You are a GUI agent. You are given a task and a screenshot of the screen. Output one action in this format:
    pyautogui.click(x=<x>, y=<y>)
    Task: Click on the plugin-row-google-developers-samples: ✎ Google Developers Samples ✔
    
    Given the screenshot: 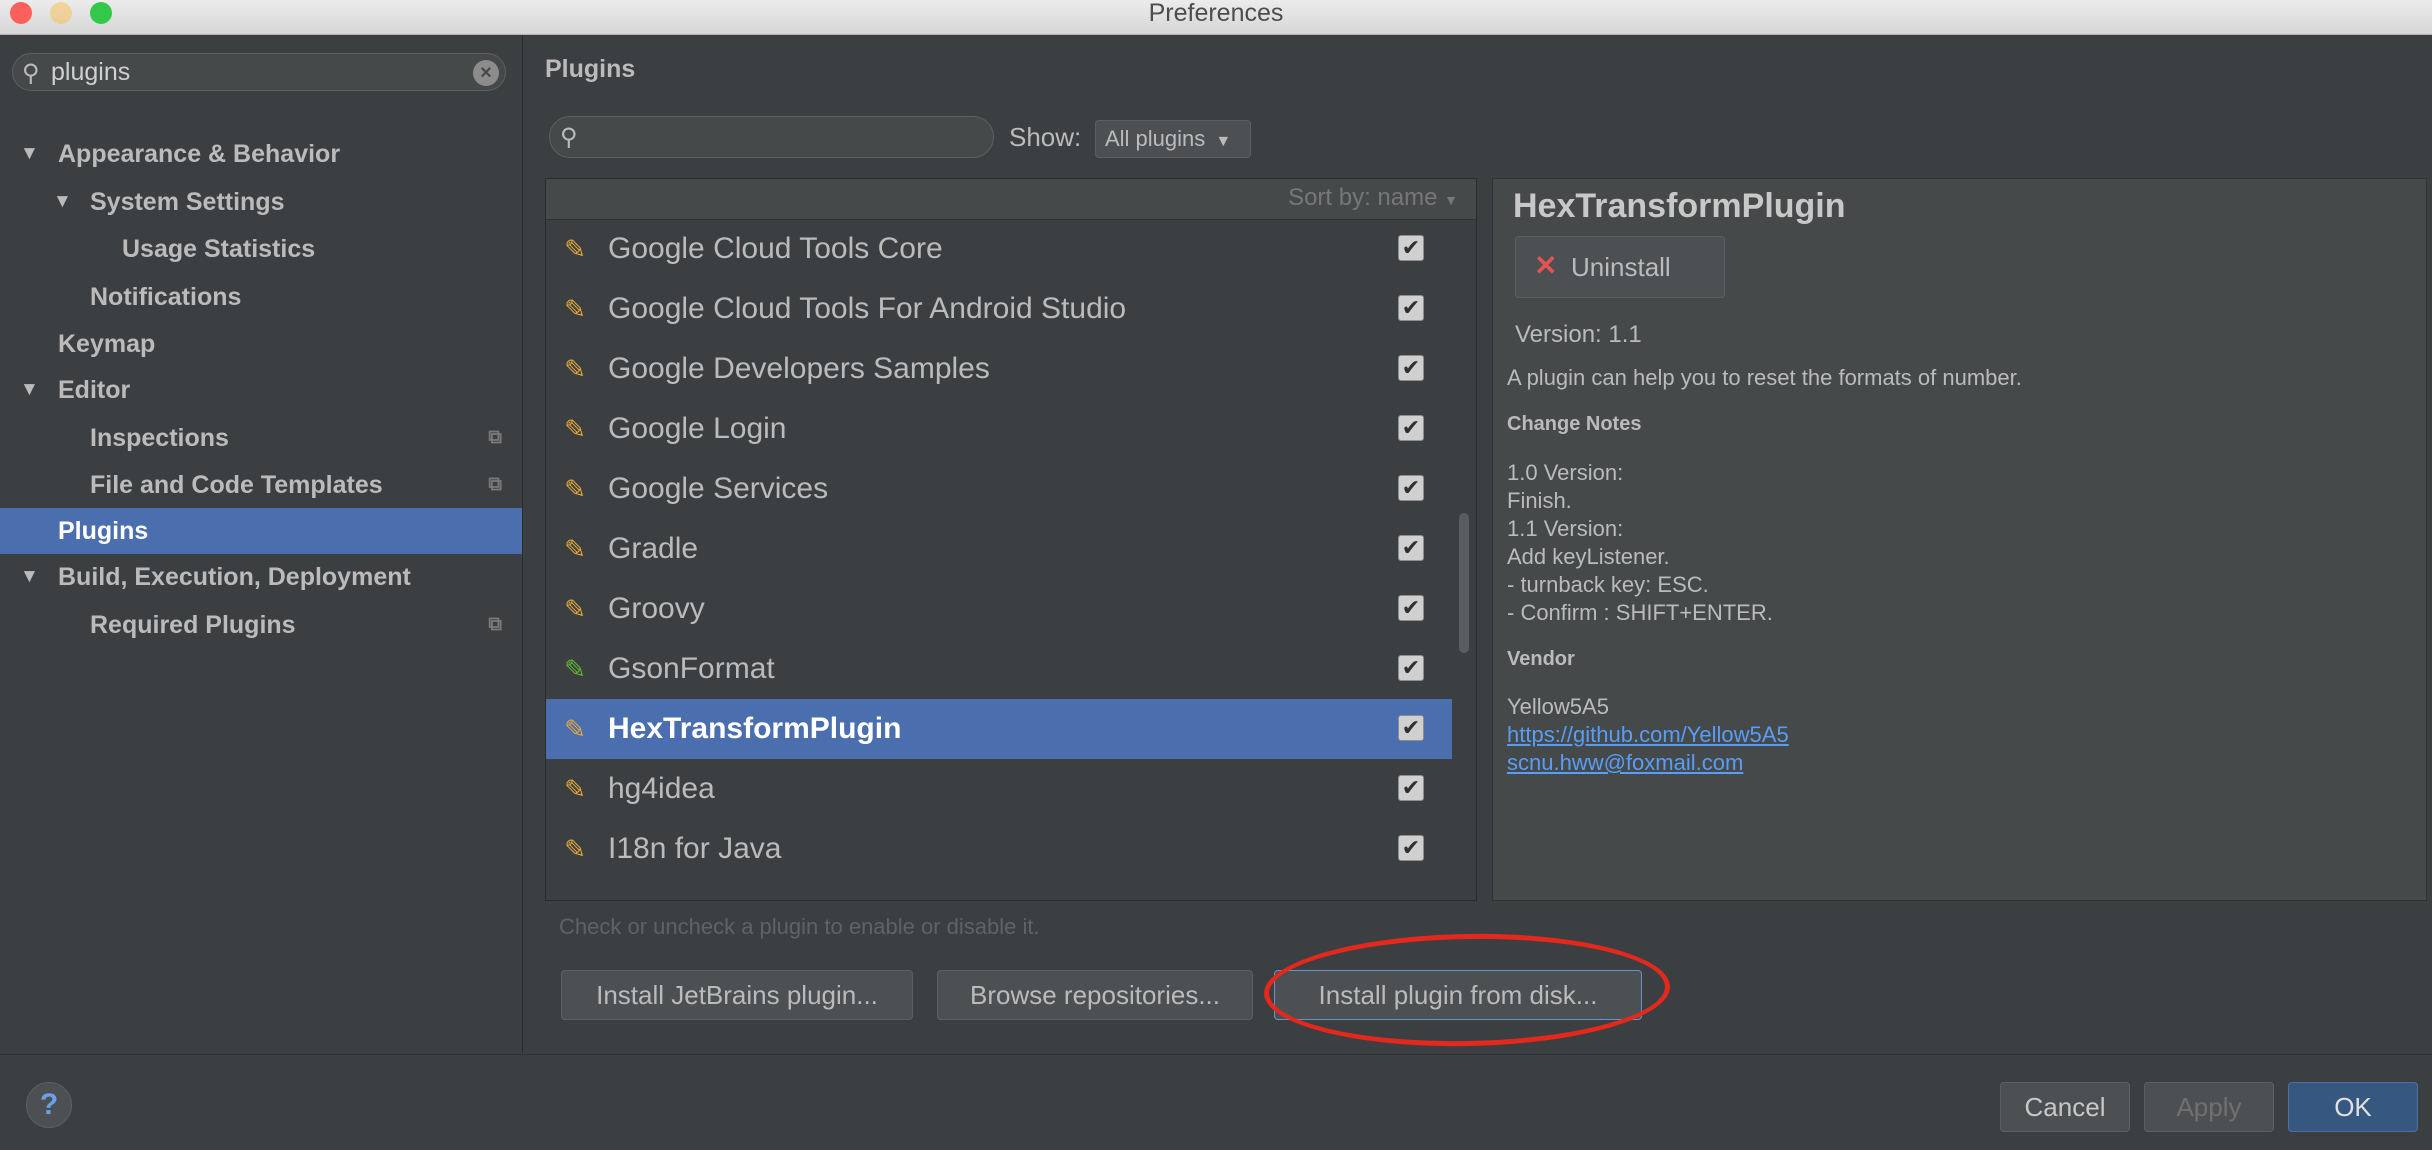 What is the action you would take?
    pyautogui.click(x=999, y=369)
    